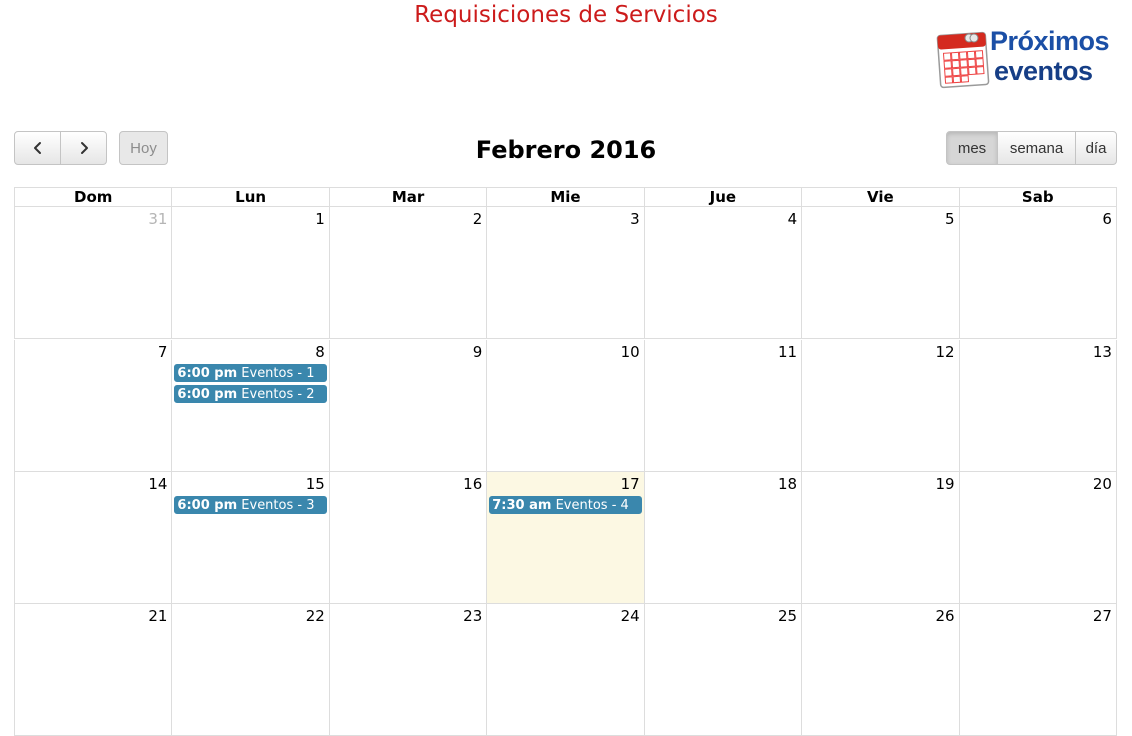 Image resolution: width=1132 pixels, height=736 pixels. I want to click on week-view-button: semana, so click(1036, 148).